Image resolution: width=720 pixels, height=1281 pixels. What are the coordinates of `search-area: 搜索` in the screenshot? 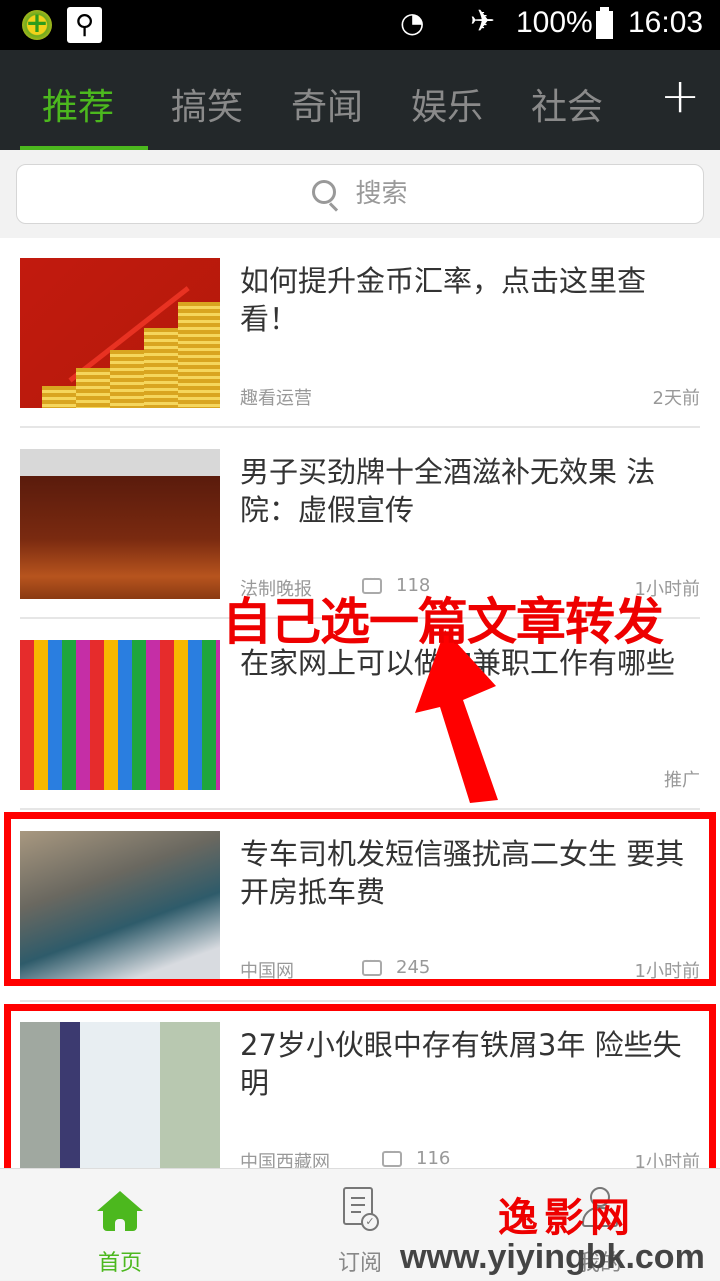 It's located at (360, 194).